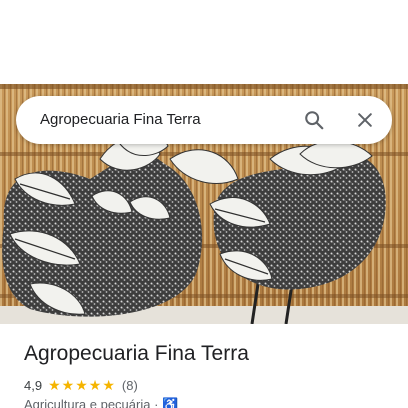 The height and width of the screenshot is (408, 408). I want to click on clear-button, so click(365, 120).